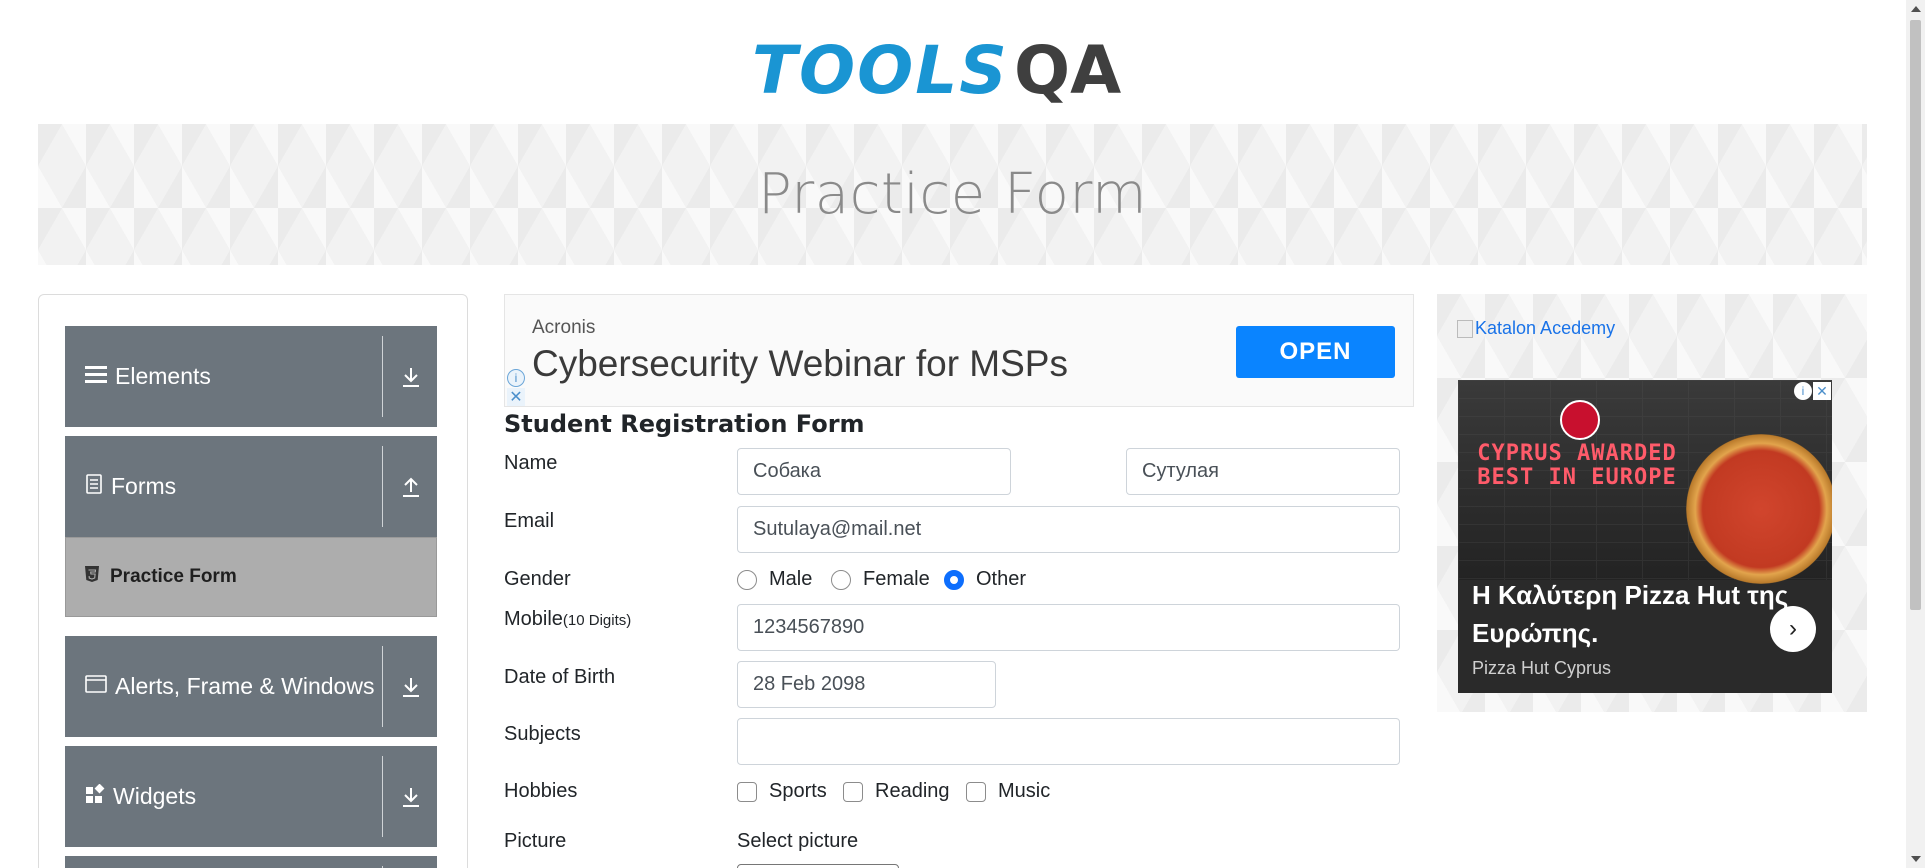  I want to click on form-title: Student Registration Form, so click(684, 424).